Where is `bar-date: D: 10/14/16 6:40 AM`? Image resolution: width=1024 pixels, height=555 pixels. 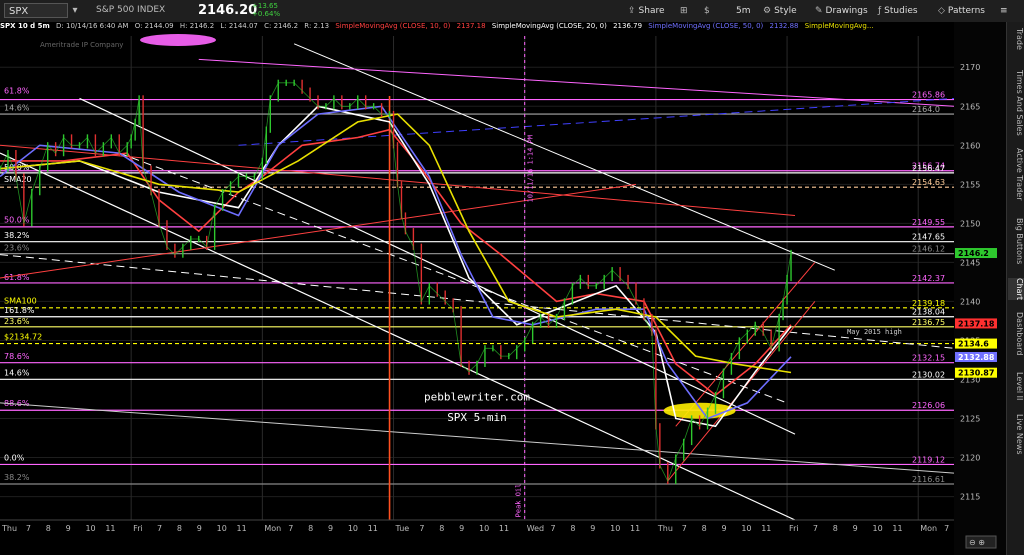
bar-date: D: 10/14/16 6:40 AM is located at coordinates (92, 26).